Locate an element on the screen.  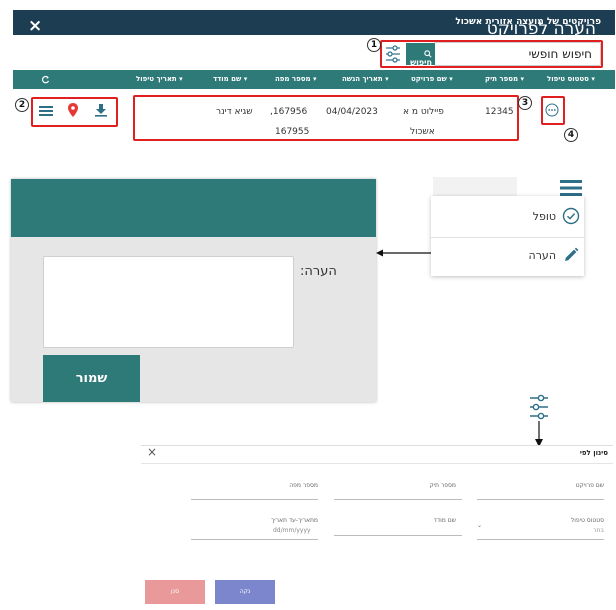
menu-item-handled: טופל is located at coordinates (540, 217).